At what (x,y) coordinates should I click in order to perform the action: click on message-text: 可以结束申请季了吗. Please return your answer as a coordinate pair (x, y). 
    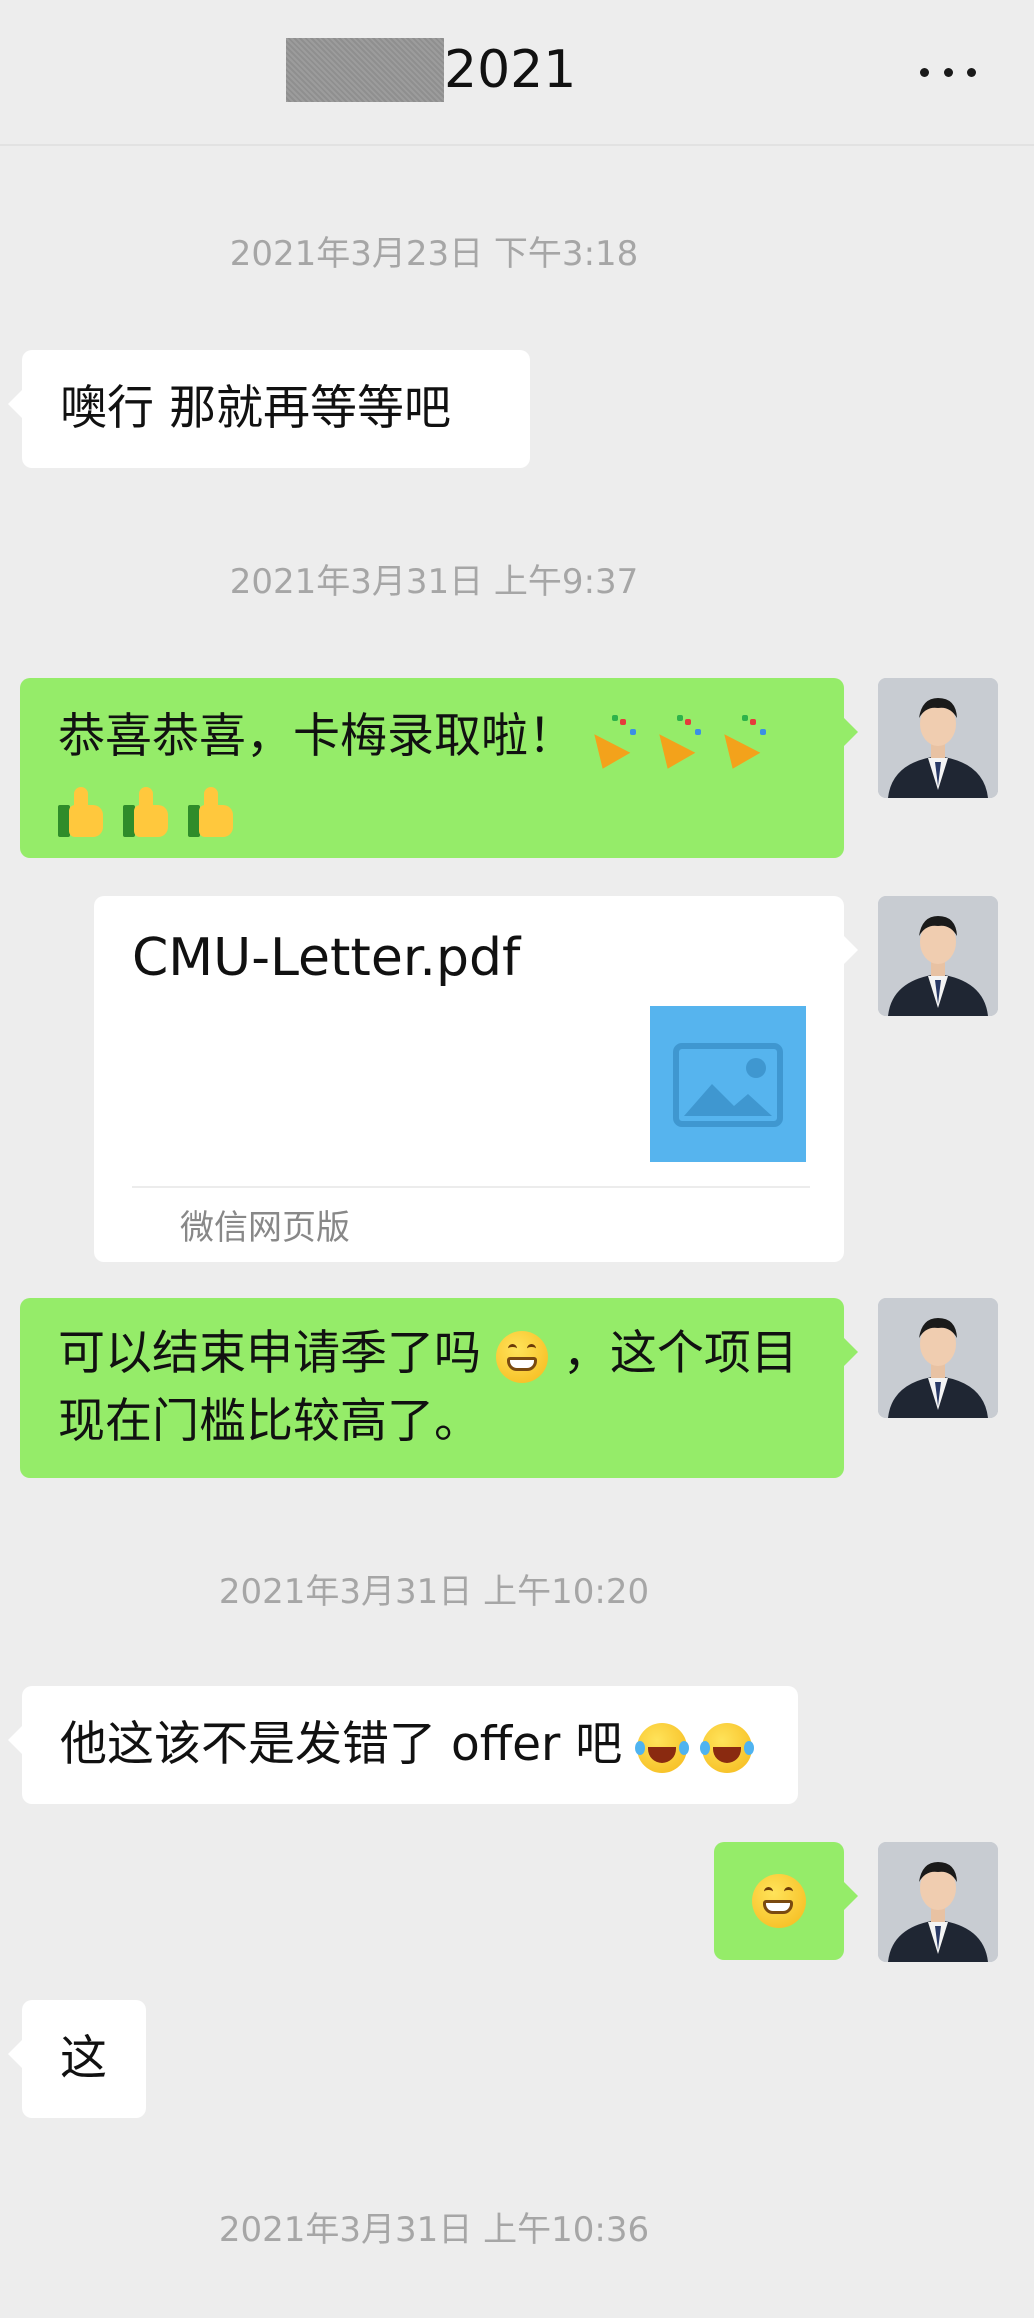
    Looking at the image, I should click on (269, 1353).